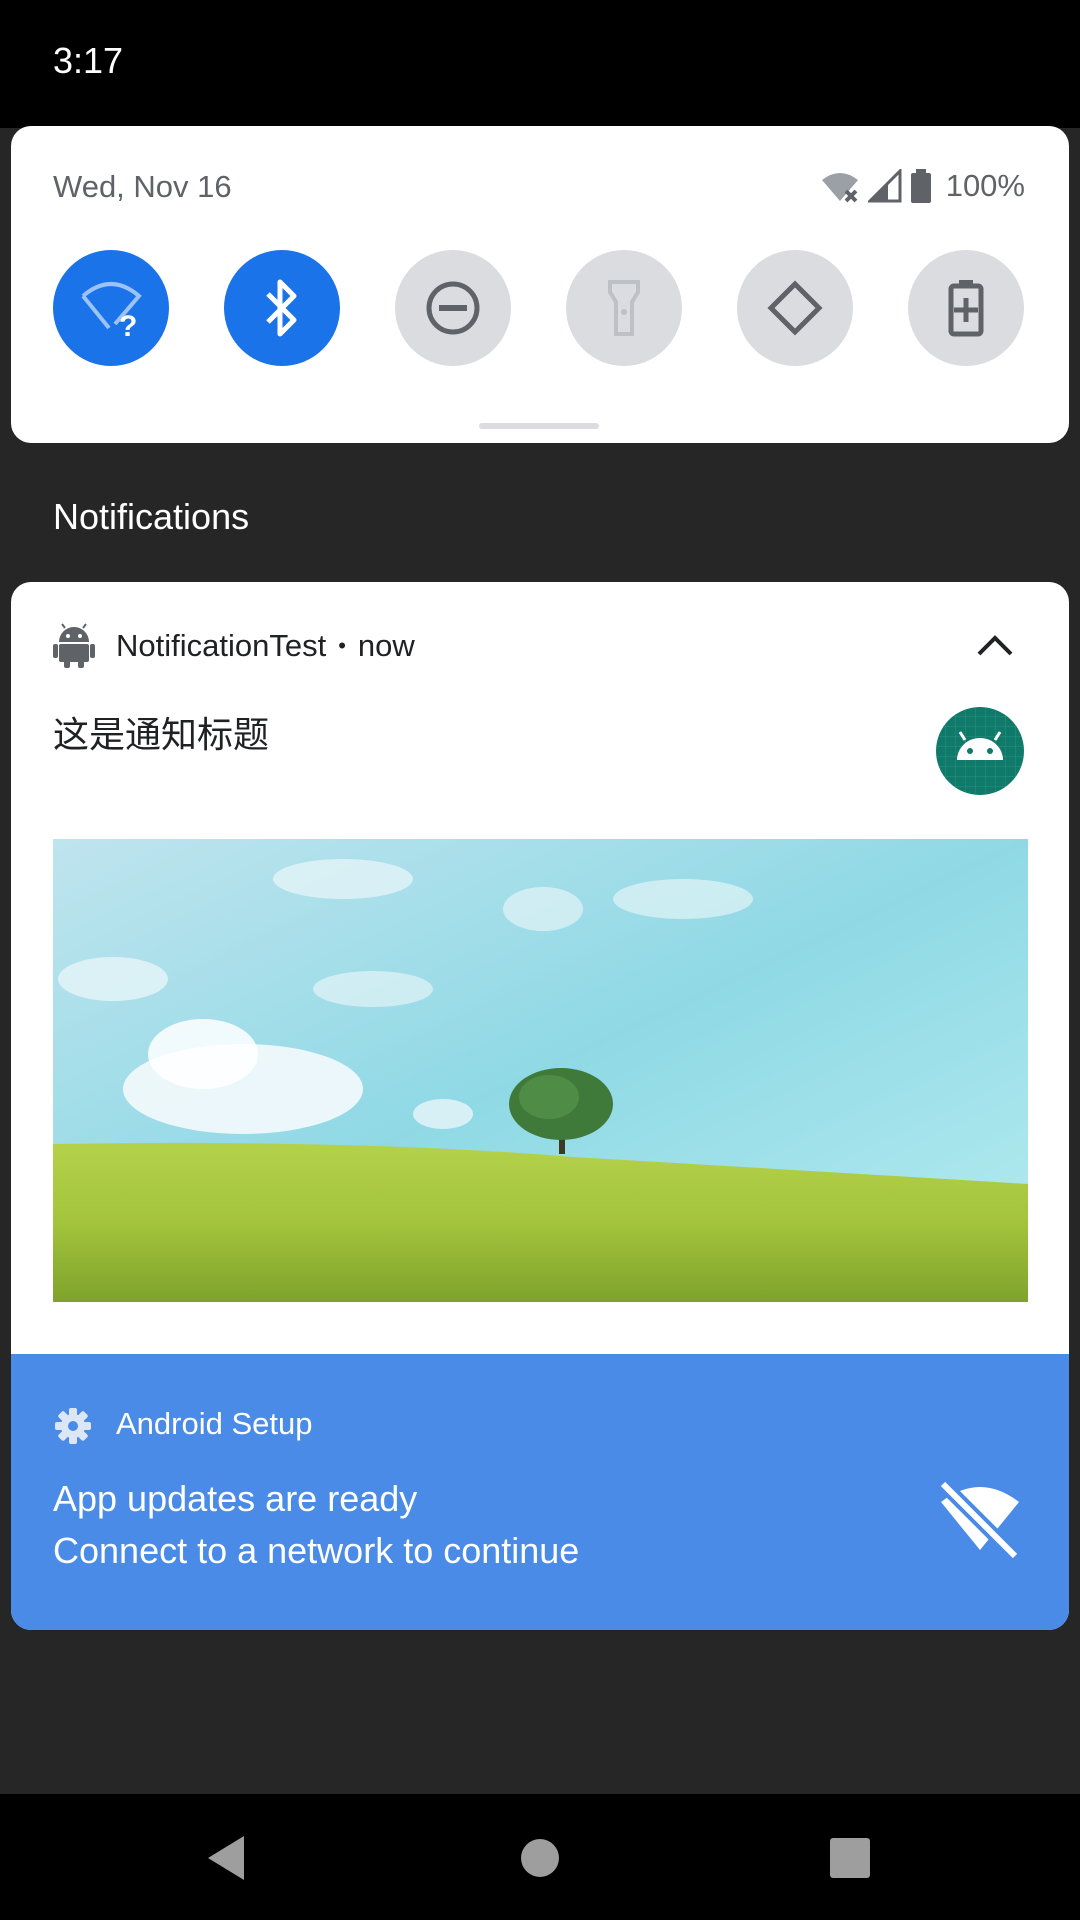 The height and width of the screenshot is (1920, 1080). I want to click on wifi-no-internet-icon, so click(839, 188).